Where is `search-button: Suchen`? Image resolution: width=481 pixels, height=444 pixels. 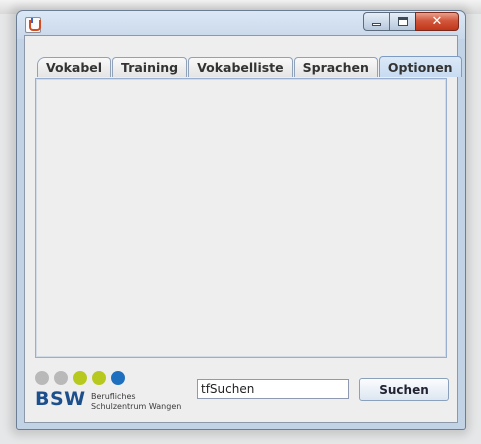 search-button: Suchen is located at coordinates (404, 389).